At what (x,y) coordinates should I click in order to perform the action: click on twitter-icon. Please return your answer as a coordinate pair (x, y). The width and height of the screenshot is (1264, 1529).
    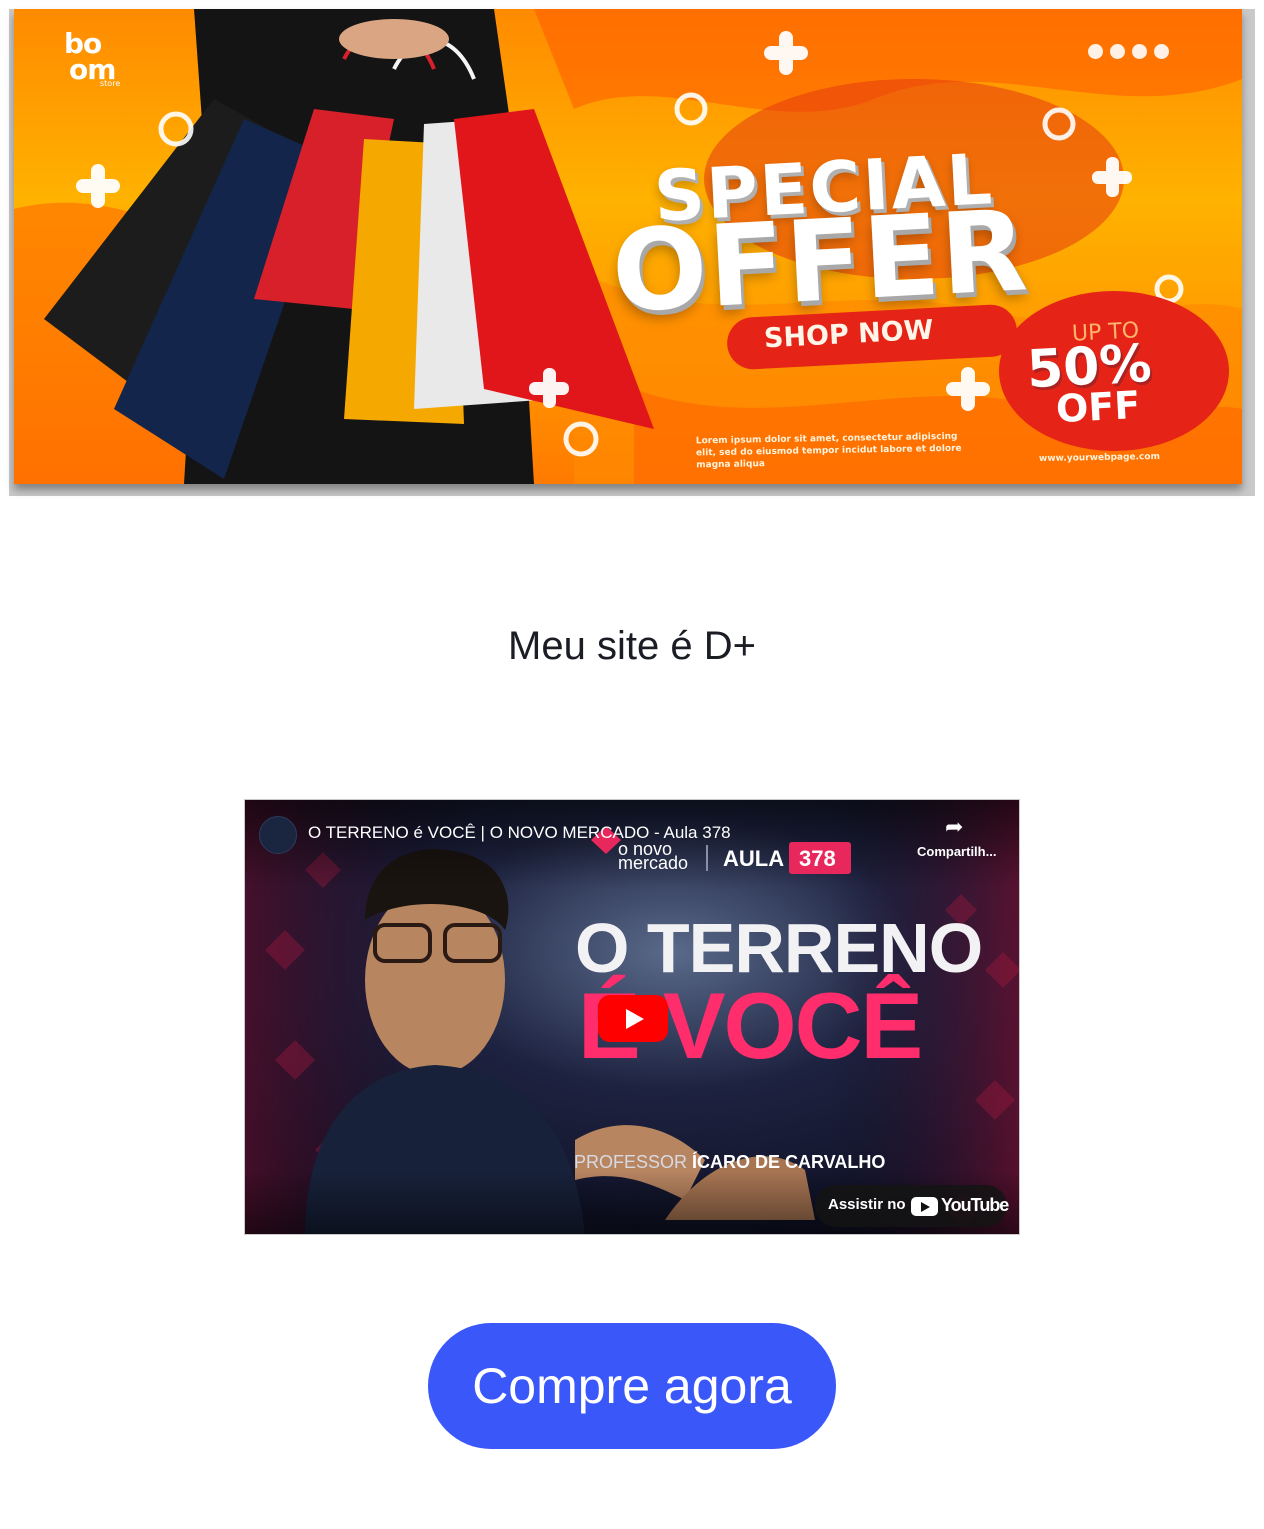
    Looking at the image, I should click on (1161, 51).